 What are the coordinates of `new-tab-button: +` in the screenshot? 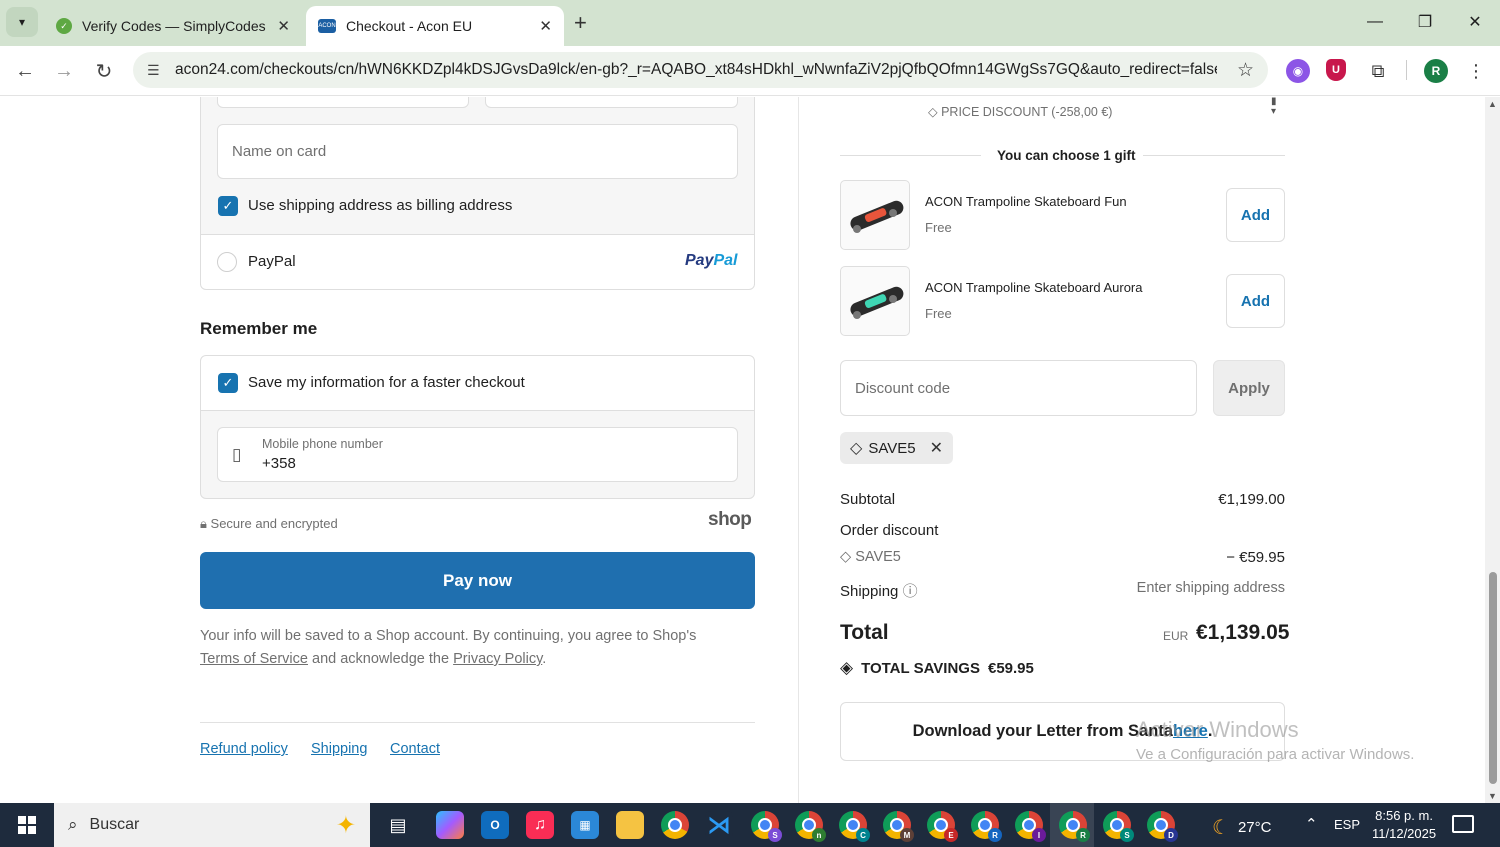 It's located at (580, 23).